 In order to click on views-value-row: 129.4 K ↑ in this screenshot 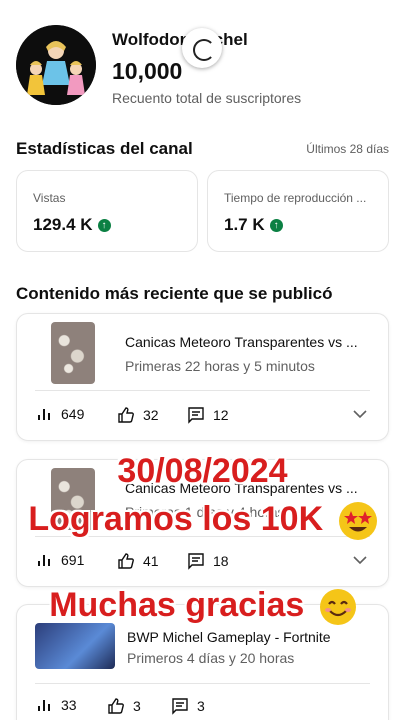, I will do `click(72, 225)`.